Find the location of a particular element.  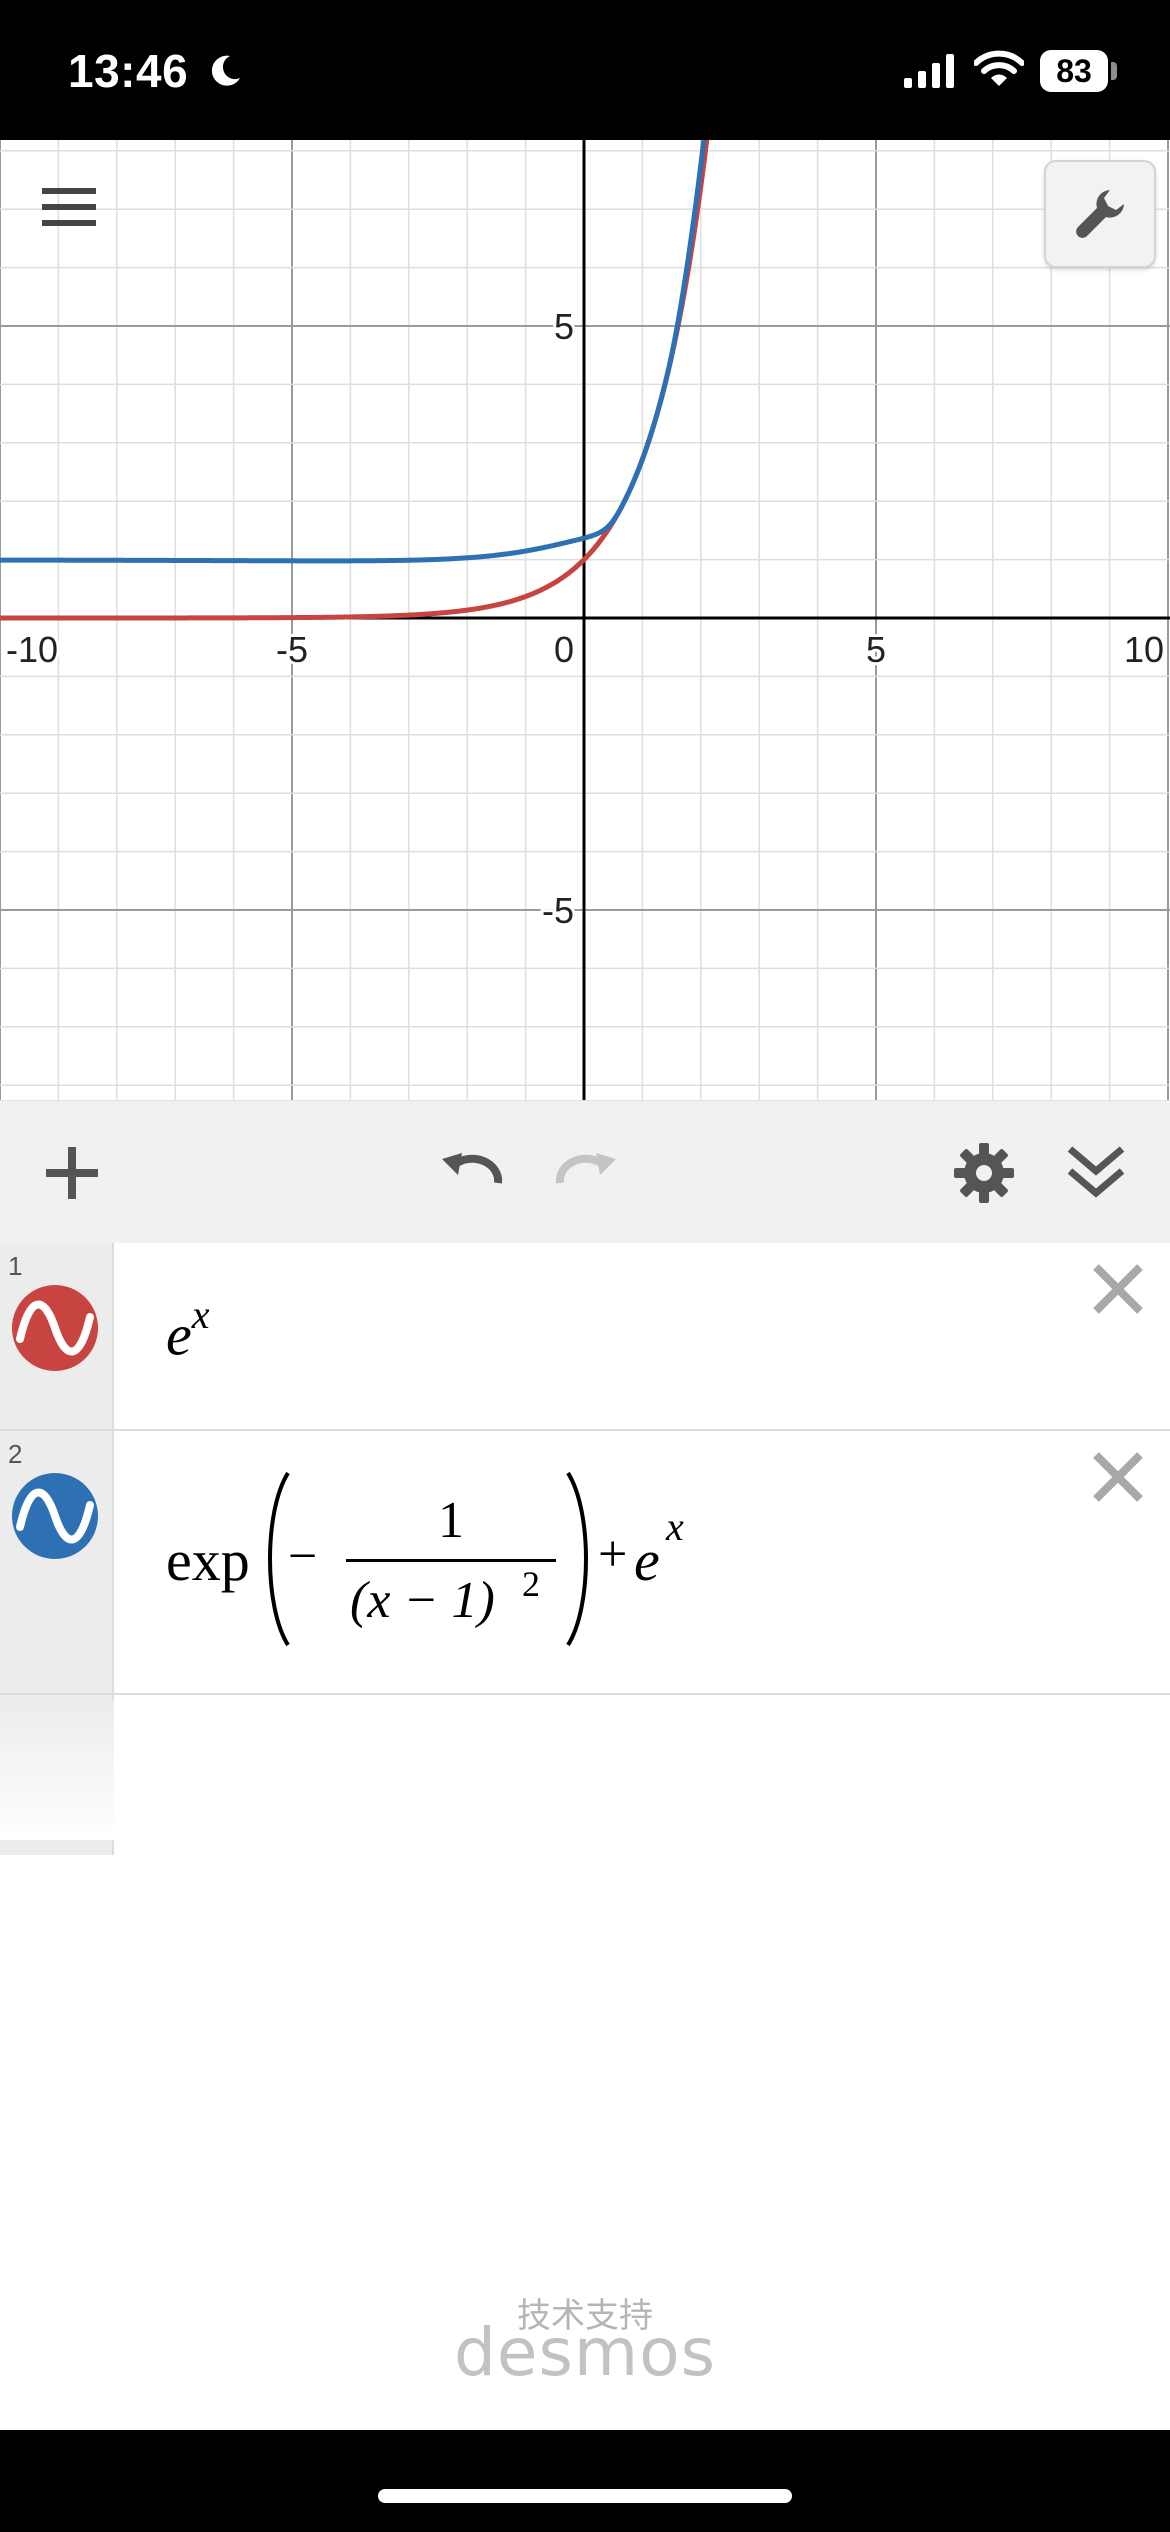

graph-settings-button is located at coordinates (1100, 214).